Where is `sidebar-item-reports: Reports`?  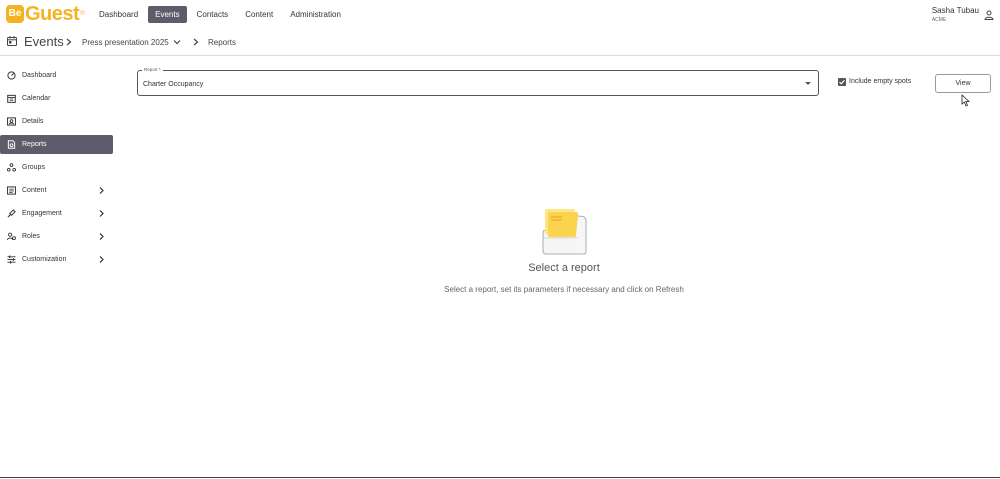
sidebar-item-reports: Reports is located at coordinates (56, 144).